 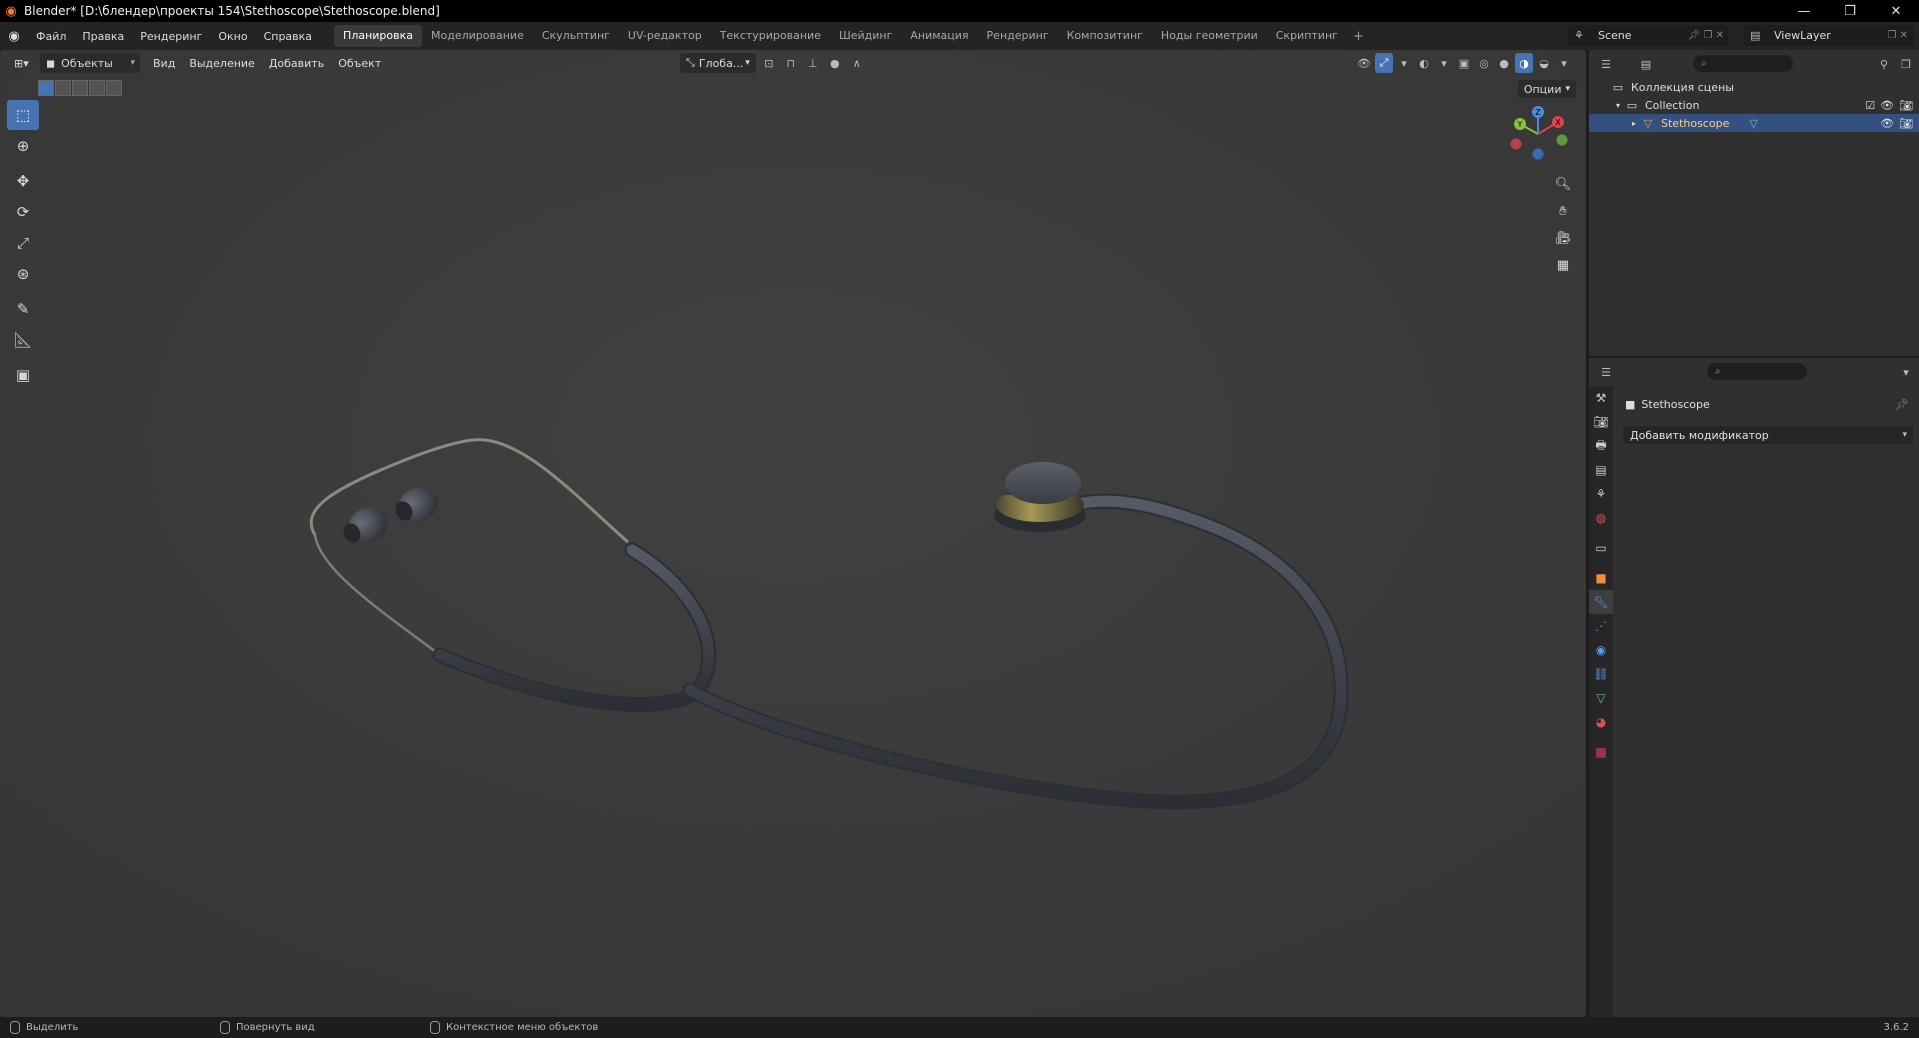 I want to click on tab-geometry-nodes: Ноды геометрии, so click(x=1209, y=36).